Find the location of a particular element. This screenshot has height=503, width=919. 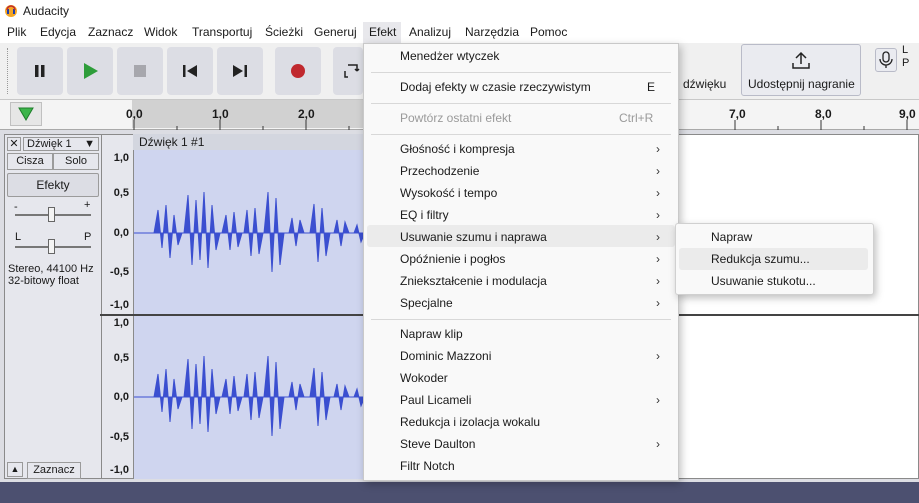

play-icon is located at coordinates (91, 71).